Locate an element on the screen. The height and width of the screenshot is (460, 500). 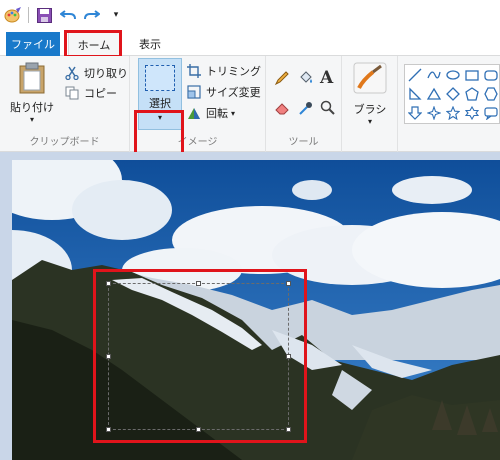
magnifier-icon is located at coordinates (328, 109).